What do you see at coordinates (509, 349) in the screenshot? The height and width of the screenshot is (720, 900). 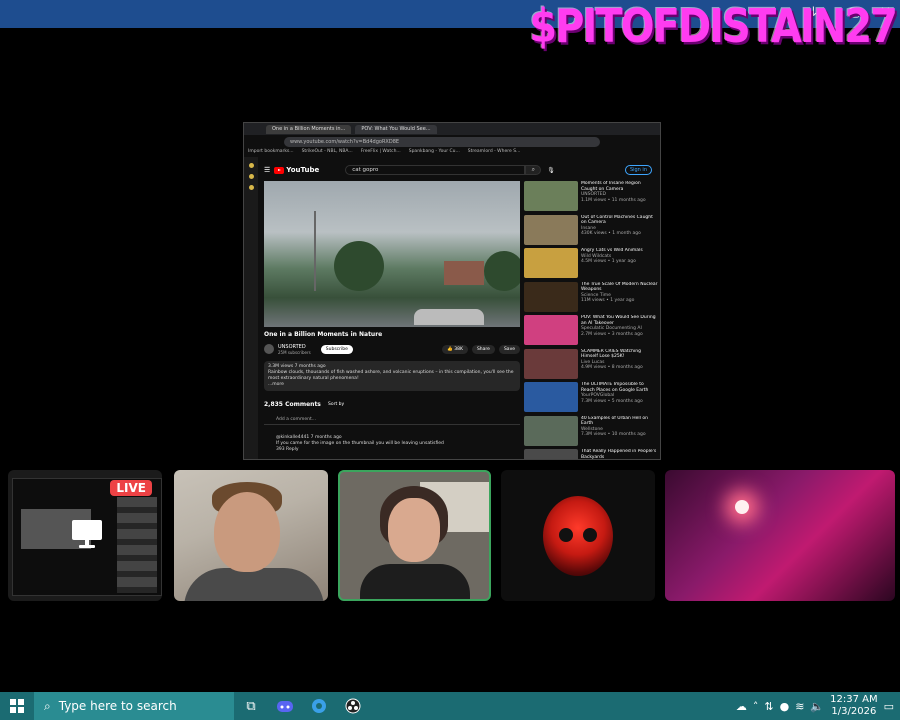 I see `save-button: Save` at bounding box center [509, 349].